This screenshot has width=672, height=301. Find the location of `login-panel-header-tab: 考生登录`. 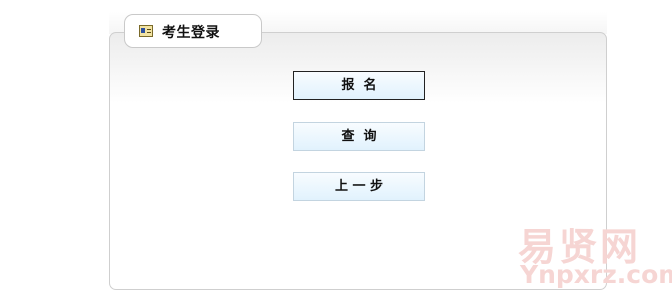

login-panel-header-tab: 考生登录 is located at coordinates (193, 31).